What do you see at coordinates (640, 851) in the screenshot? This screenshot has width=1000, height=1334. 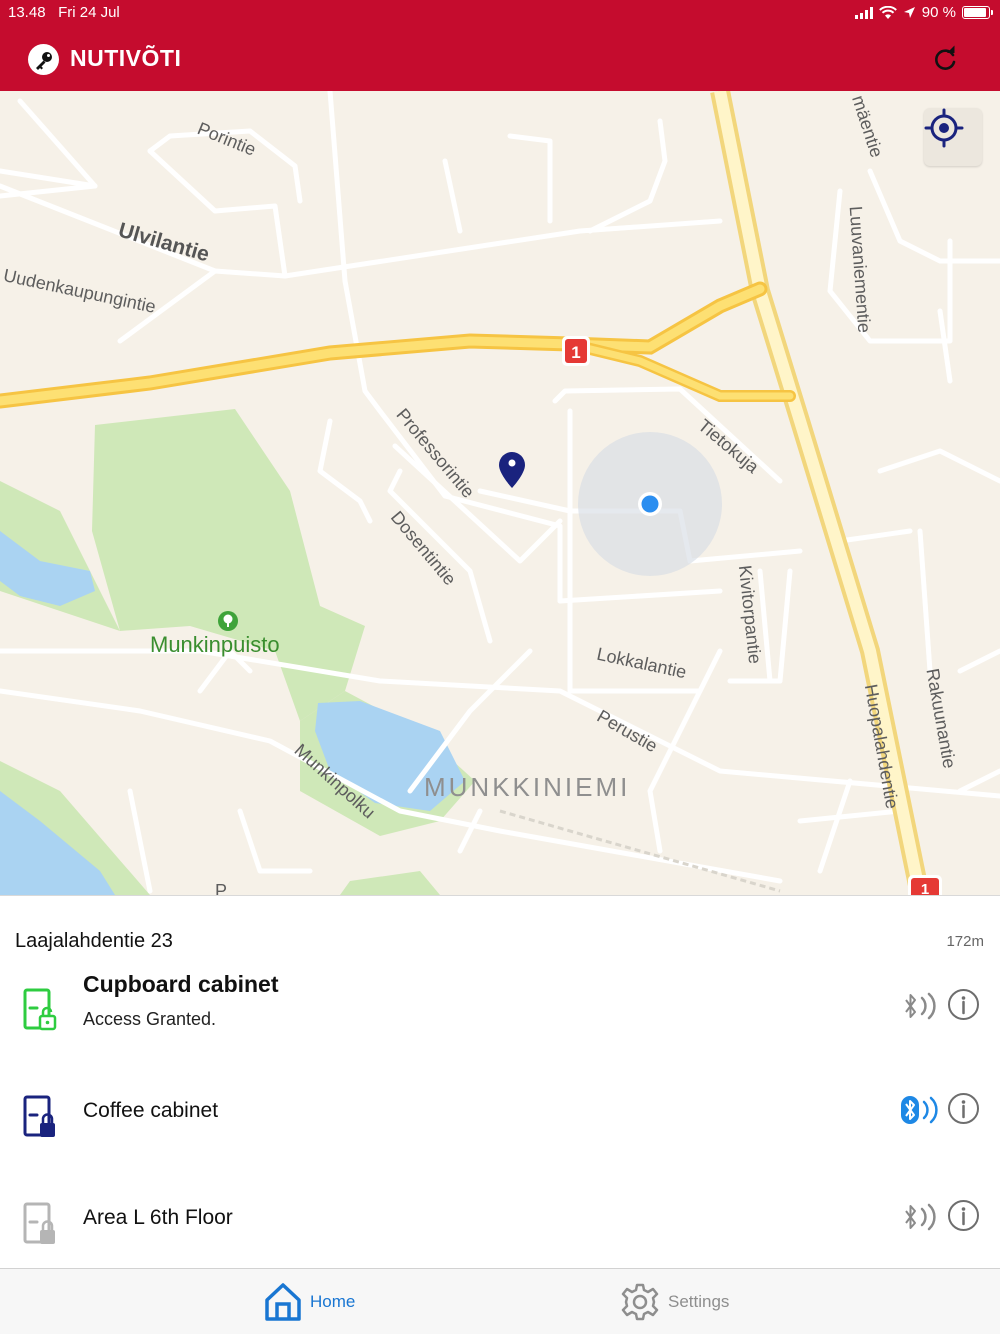 I see `railway` at bounding box center [640, 851].